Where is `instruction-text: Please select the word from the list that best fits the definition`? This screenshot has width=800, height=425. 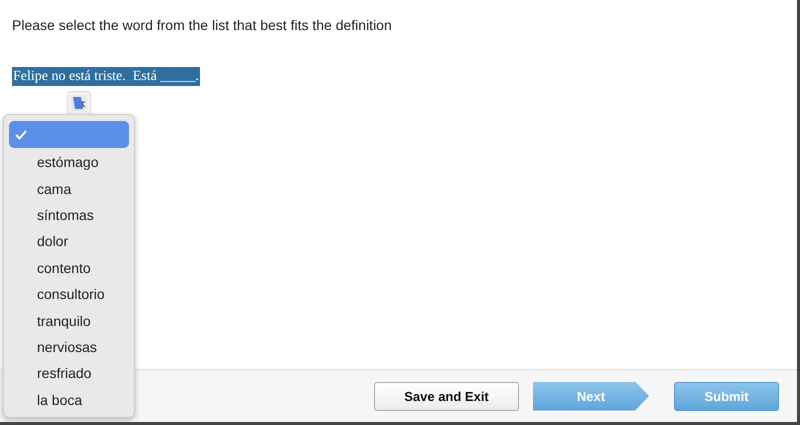
instruction-text: Please select the word from the list that best fits the definition is located at coordinates (202, 25).